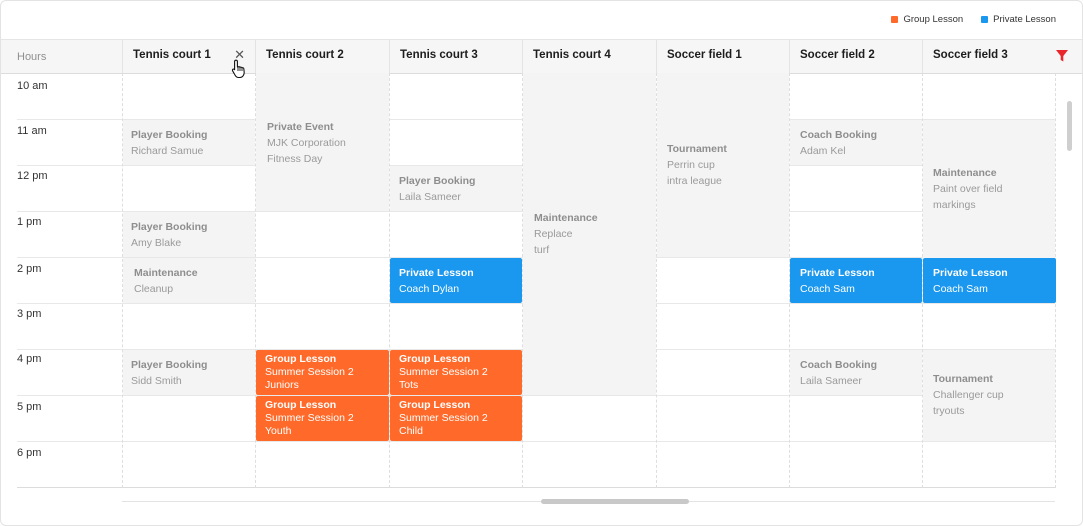  I want to click on column-title: Soccer field 3, so click(970, 55).